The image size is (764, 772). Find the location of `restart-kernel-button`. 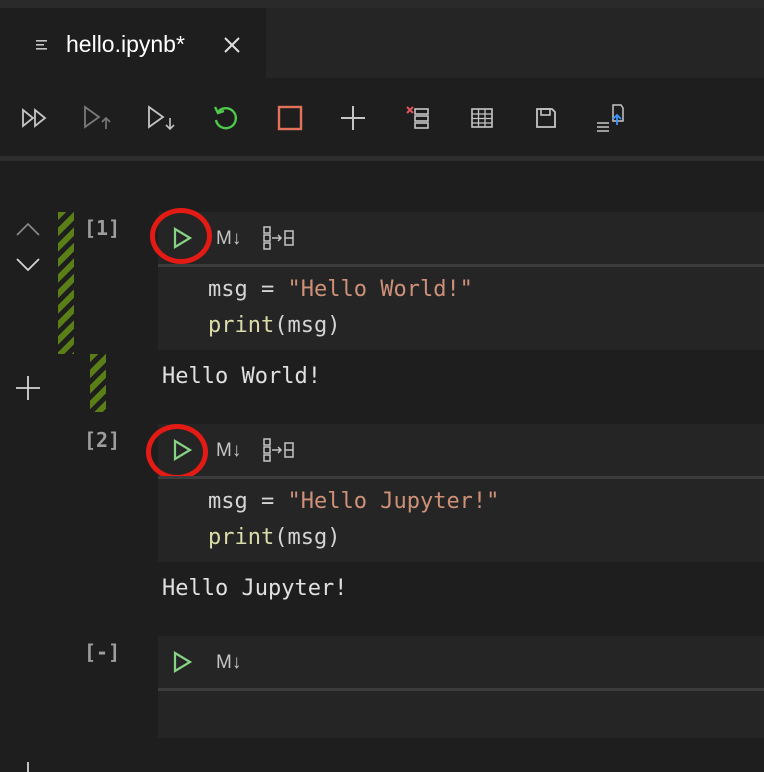

restart-kernel-button is located at coordinates (226, 118).